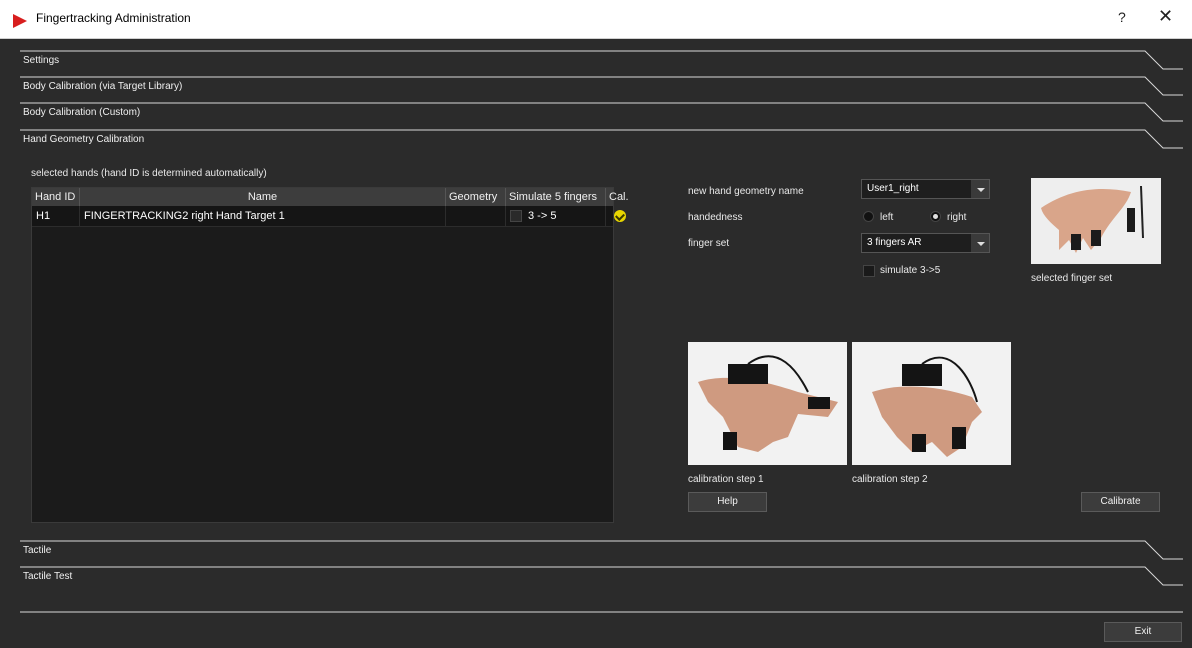 The image size is (1192, 648). Describe the element at coordinates (746, 191) in the screenshot. I see `geometry-name-label: new hand geometry name` at that location.